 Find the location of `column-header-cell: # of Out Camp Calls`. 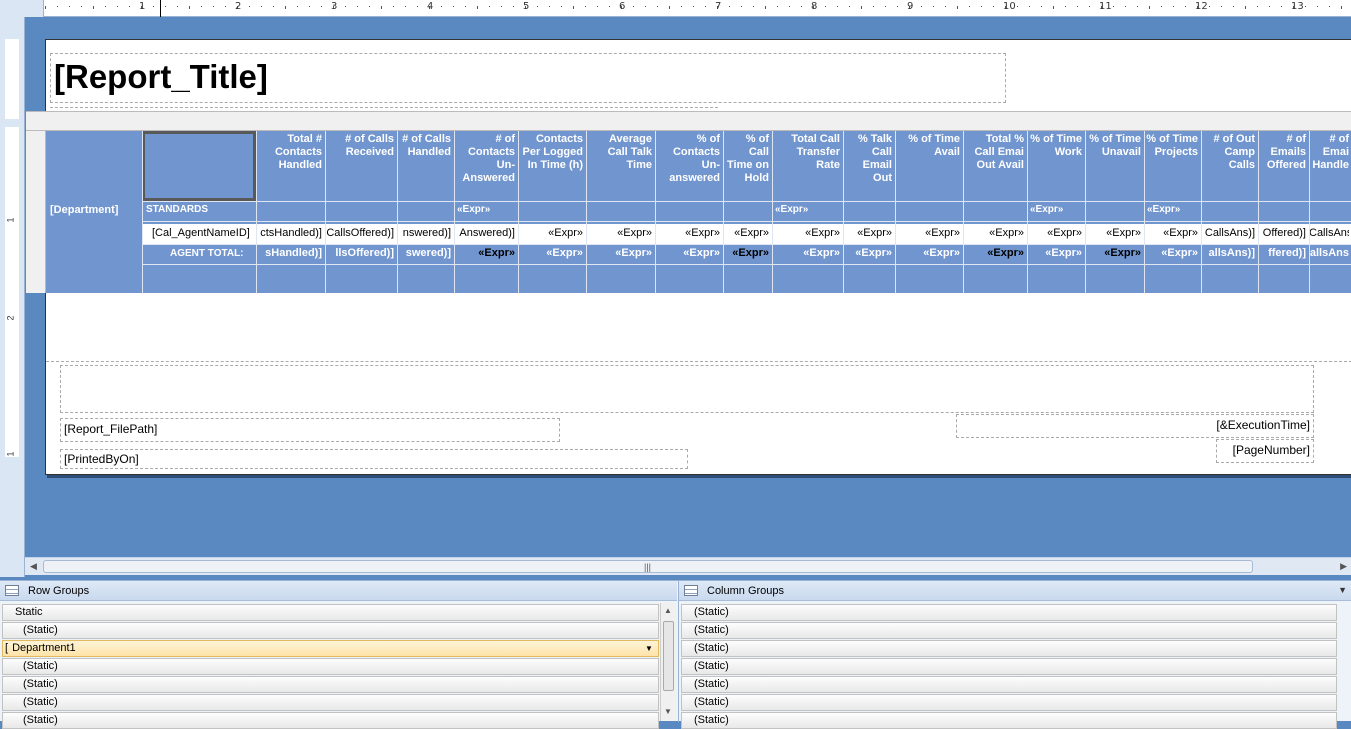

column-header-cell: # of Out Camp Calls is located at coordinates (1229, 152).